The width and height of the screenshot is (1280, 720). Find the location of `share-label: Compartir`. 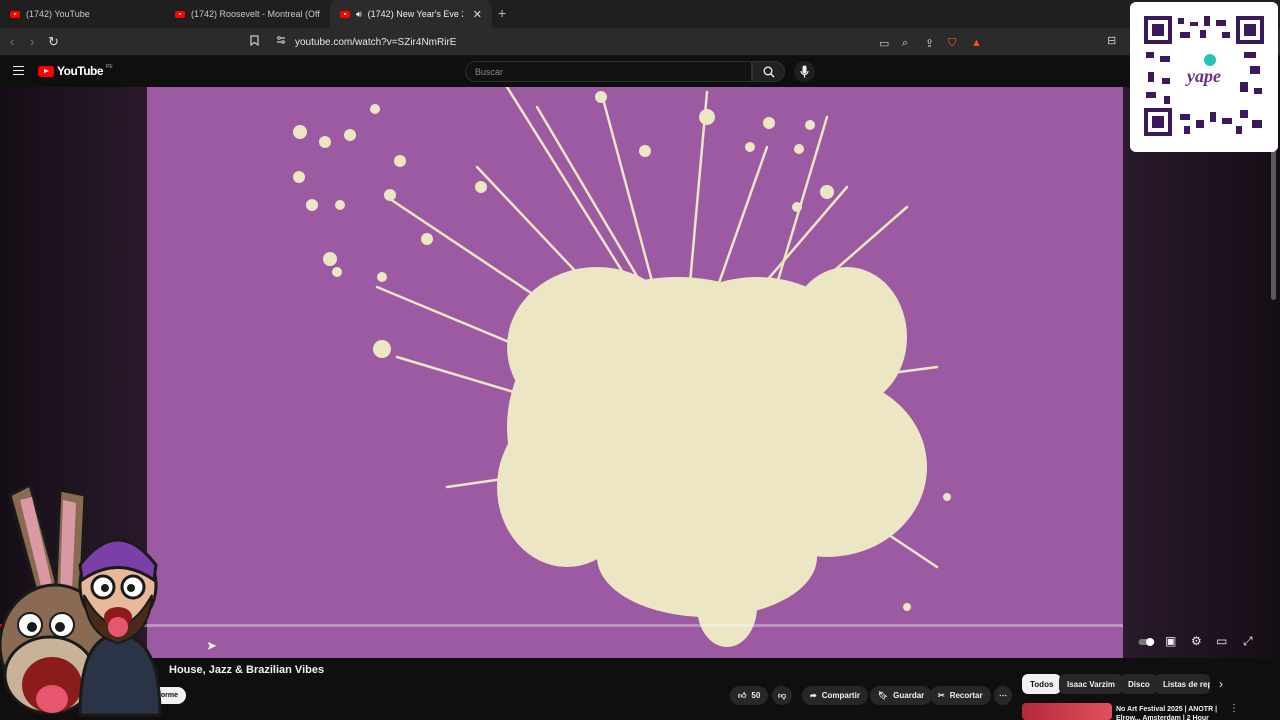

share-label: Compartir is located at coordinates (840, 695).